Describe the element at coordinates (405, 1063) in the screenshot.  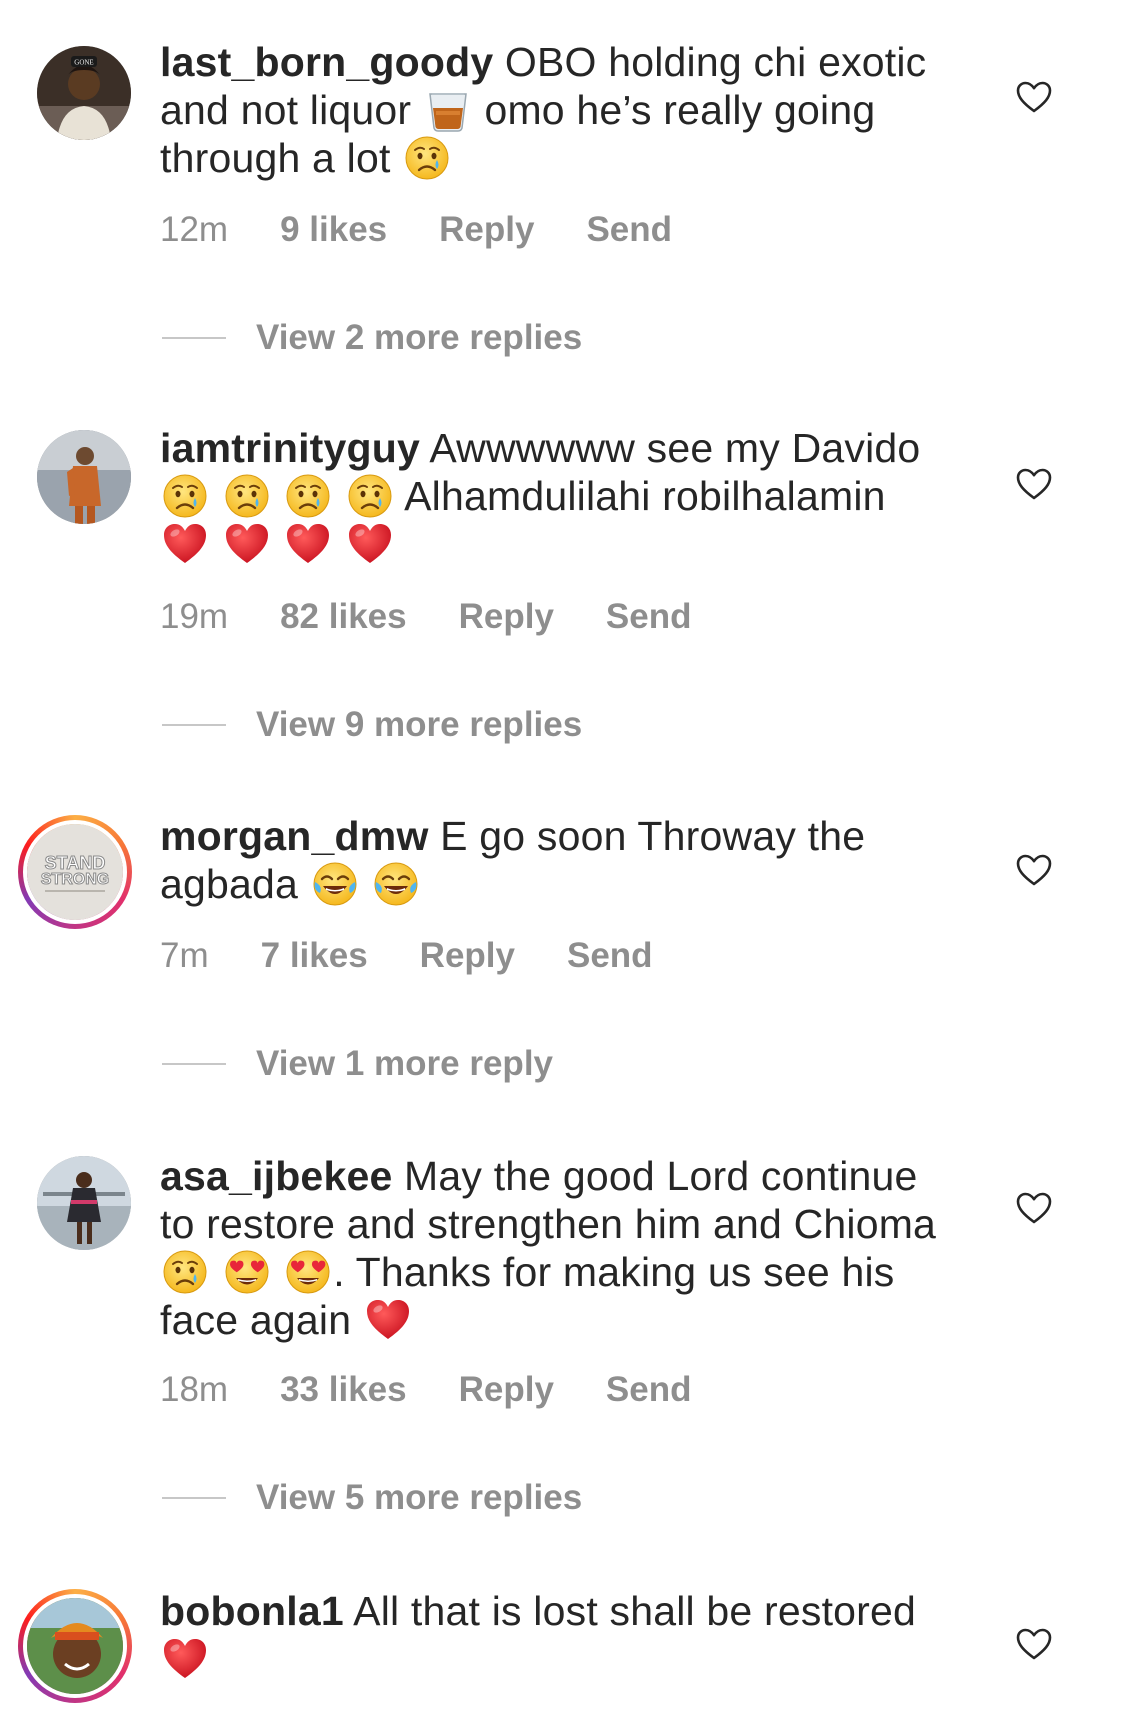
I see `view-replies-label: View 1 more reply` at that location.